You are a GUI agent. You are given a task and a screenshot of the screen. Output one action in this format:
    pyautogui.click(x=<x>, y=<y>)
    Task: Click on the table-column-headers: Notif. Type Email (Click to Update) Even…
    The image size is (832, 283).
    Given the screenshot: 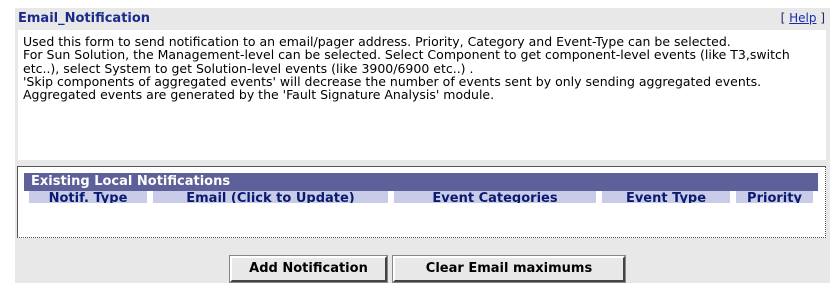 What is the action you would take?
    pyautogui.click(x=421, y=197)
    